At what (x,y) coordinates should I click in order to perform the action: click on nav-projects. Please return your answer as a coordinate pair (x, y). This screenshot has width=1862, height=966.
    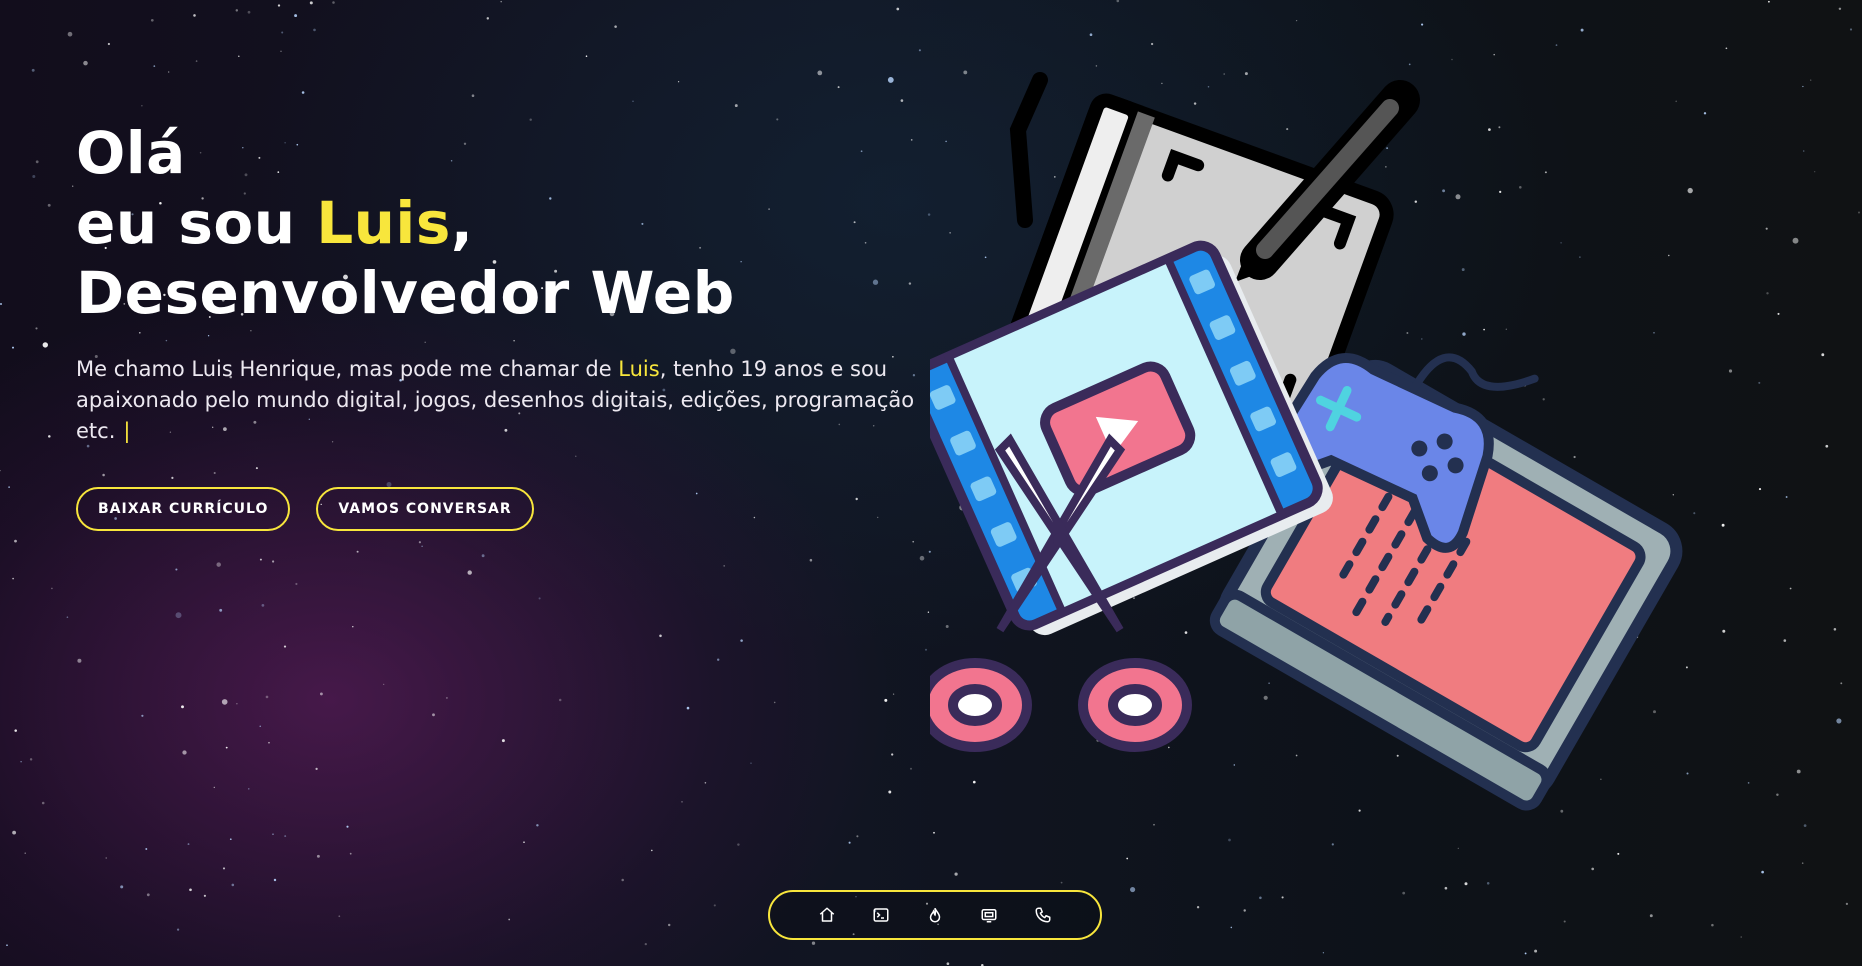
    Looking at the image, I should click on (989, 915).